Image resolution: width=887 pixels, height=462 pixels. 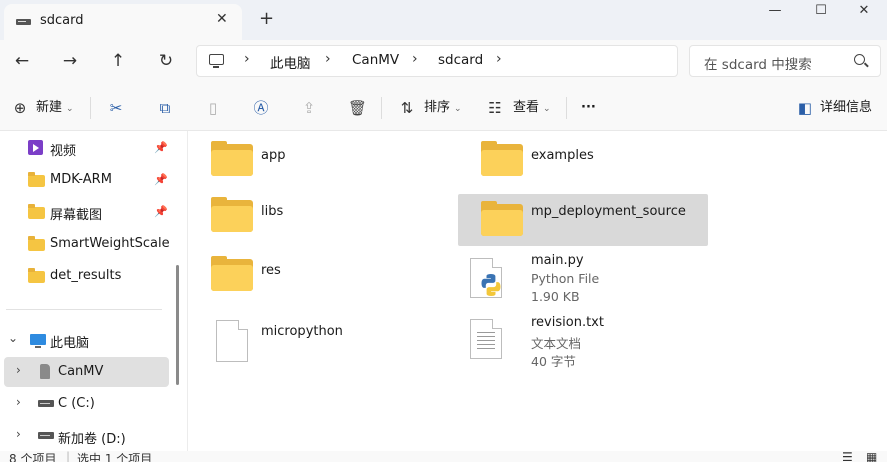 What do you see at coordinates (588, 108) in the screenshot?
I see `more-options-button: ···` at bounding box center [588, 108].